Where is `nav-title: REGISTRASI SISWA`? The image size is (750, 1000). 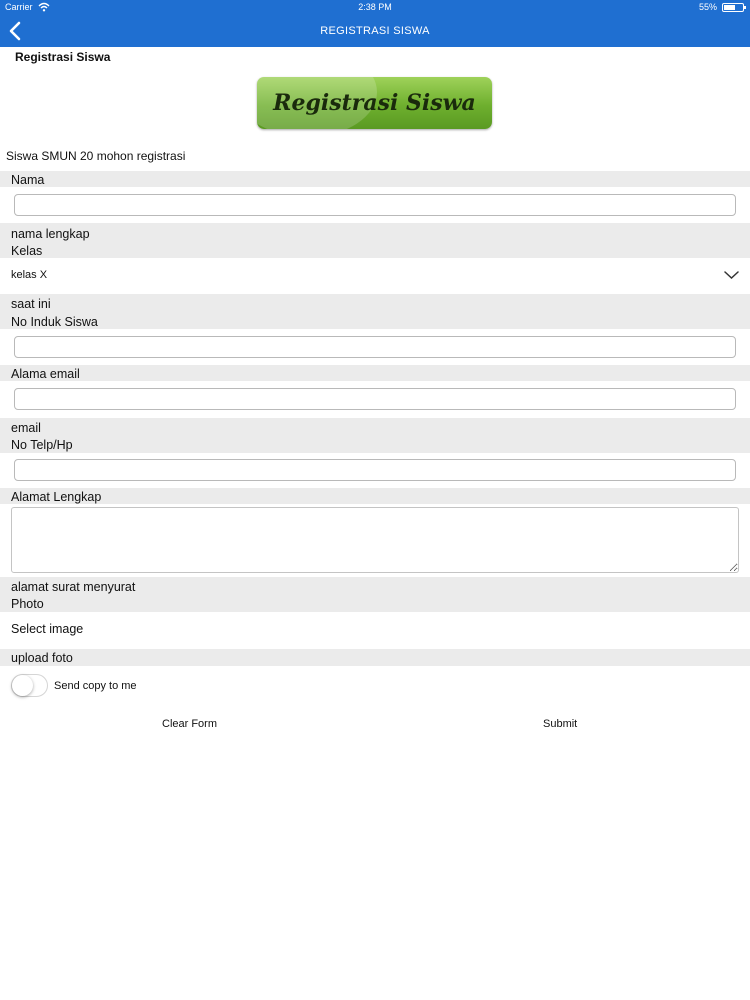
nav-title: REGISTRASI SISWA is located at coordinates (375, 31).